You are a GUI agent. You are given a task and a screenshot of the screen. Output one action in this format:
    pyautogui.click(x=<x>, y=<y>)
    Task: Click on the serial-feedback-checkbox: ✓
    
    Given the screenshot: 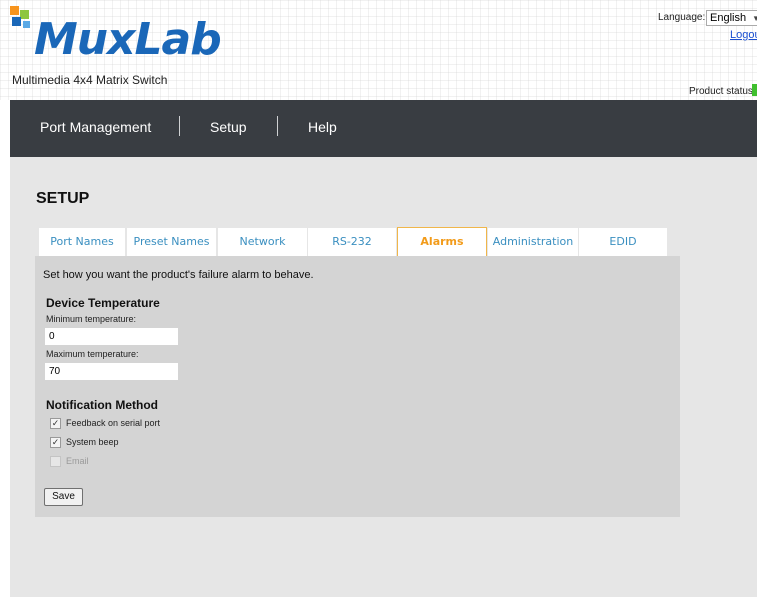 What is the action you would take?
    pyautogui.click(x=55, y=423)
    